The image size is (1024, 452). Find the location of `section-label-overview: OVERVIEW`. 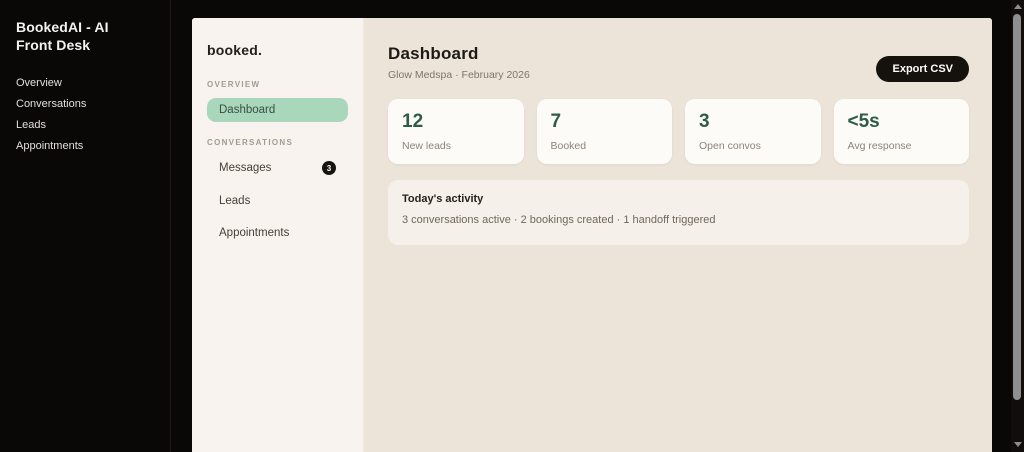

section-label-overview: OVERVIEW is located at coordinates (234, 84).